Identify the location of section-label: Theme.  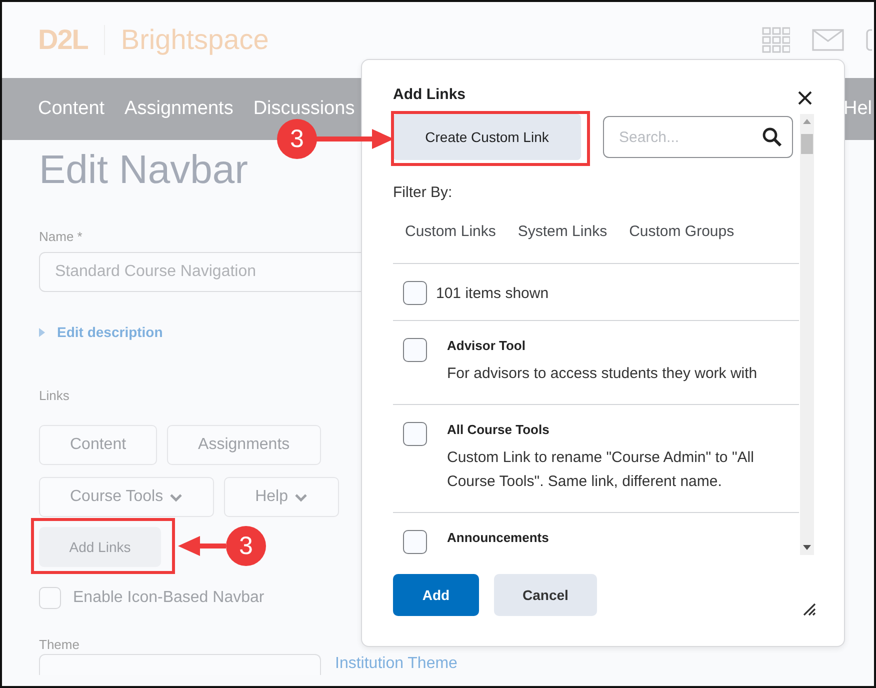
(59, 644).